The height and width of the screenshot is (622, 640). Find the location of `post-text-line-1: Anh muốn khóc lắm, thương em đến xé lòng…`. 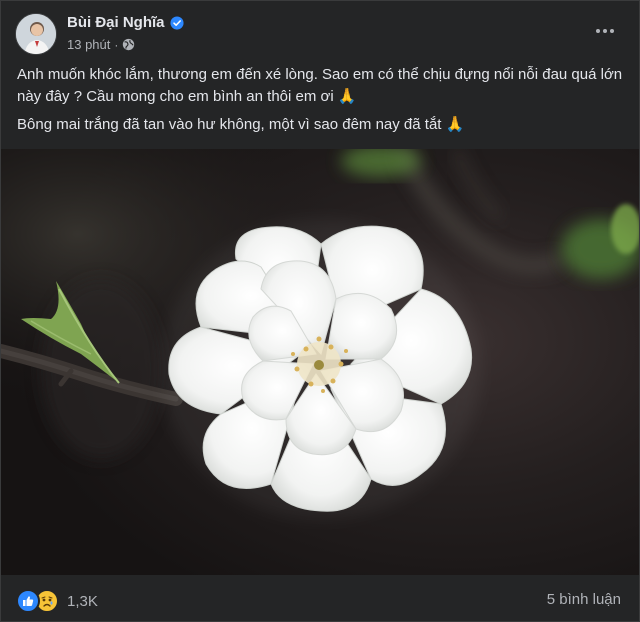

post-text-line-1: Anh muốn khóc lắm, thương em đến xé lòng… is located at coordinates (322, 86).